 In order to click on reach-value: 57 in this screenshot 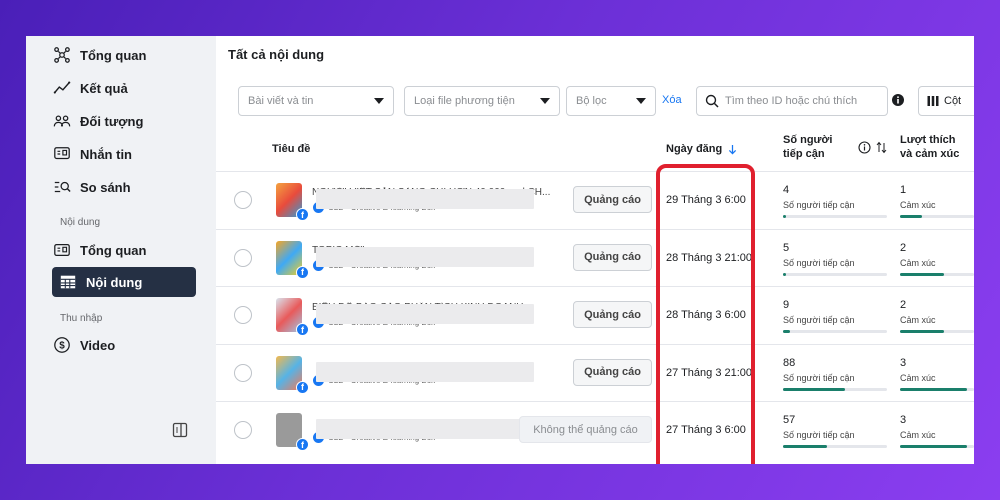, I will do `click(789, 420)`.